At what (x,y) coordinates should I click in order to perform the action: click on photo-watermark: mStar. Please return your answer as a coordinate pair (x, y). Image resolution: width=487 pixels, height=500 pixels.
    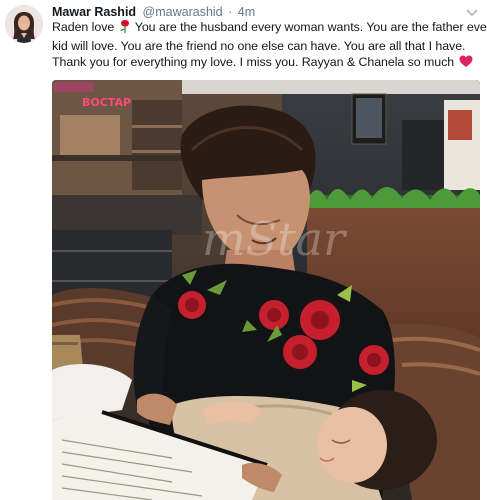
    Looking at the image, I should click on (275, 239).